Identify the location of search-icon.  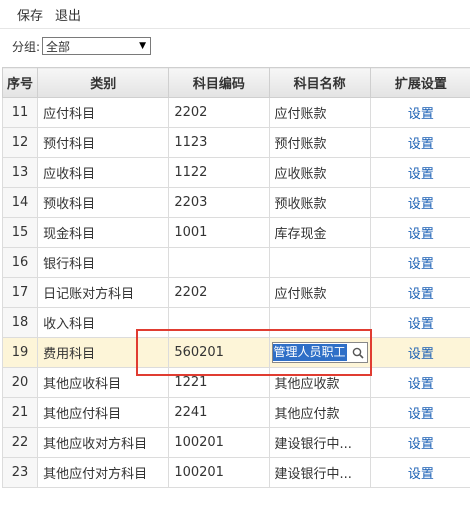
(358, 353).